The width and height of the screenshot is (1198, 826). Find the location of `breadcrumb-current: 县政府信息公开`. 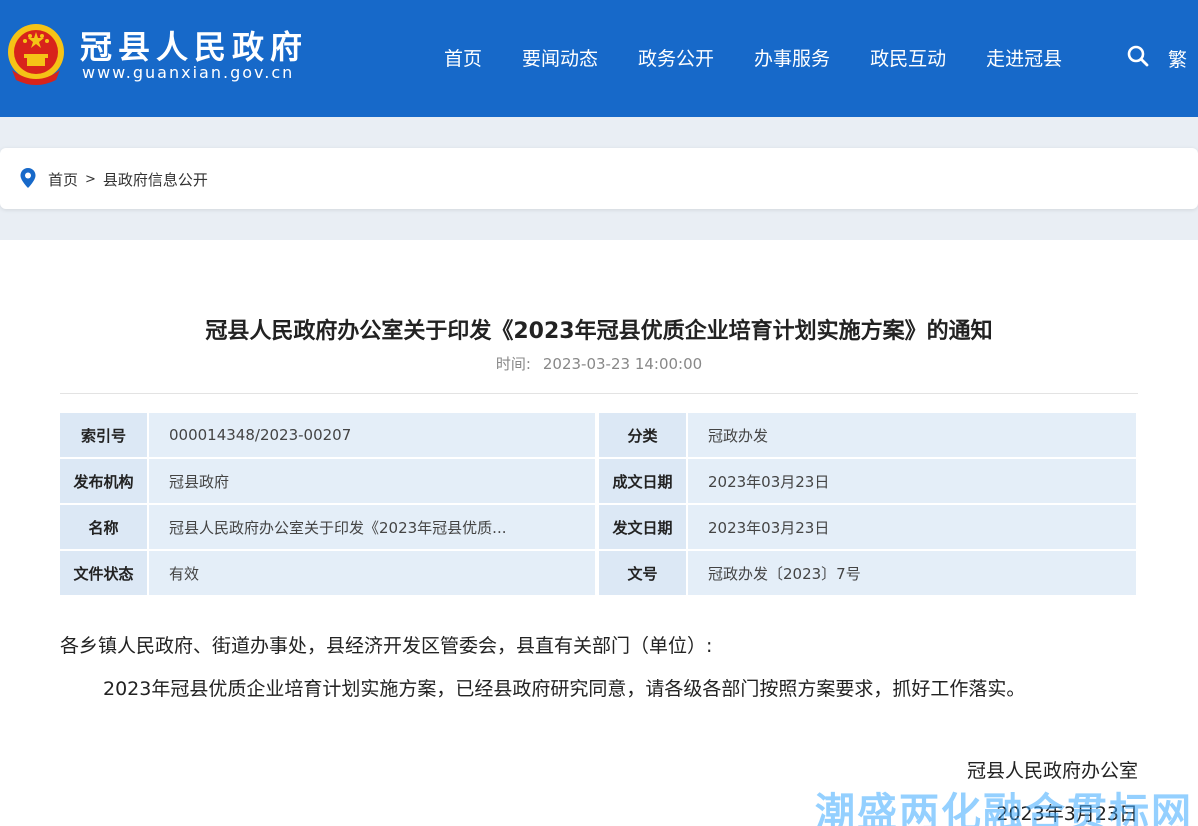

breadcrumb-current: 县政府信息公开 is located at coordinates (155, 179).